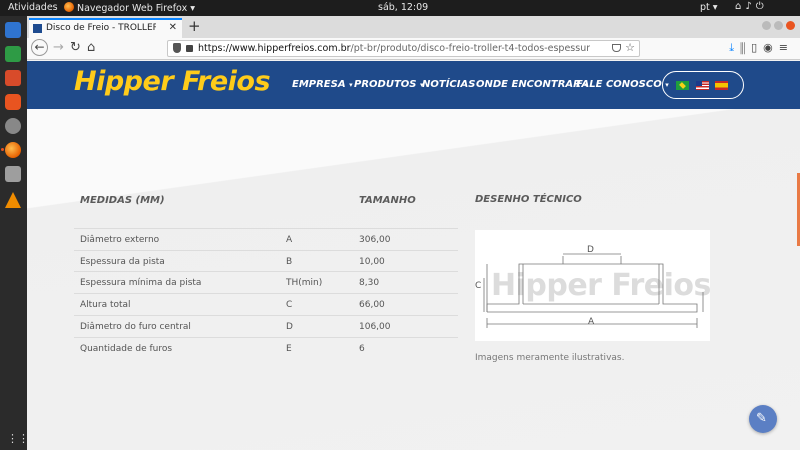 This screenshot has height=450, width=800. What do you see at coordinates (448, 84) in the screenshot?
I see `nav-noticias: NOTÍCIAS` at bounding box center [448, 84].